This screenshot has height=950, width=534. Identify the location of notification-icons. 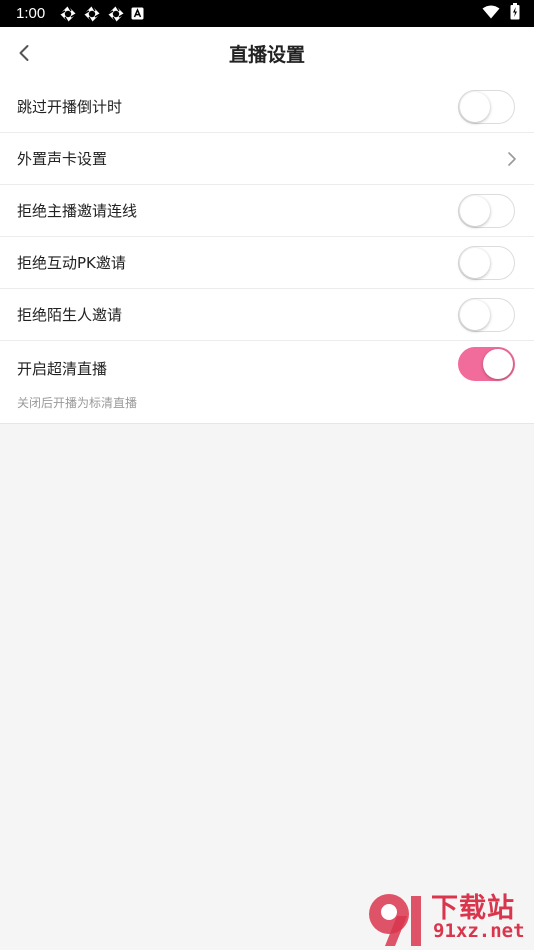
(101, 14).